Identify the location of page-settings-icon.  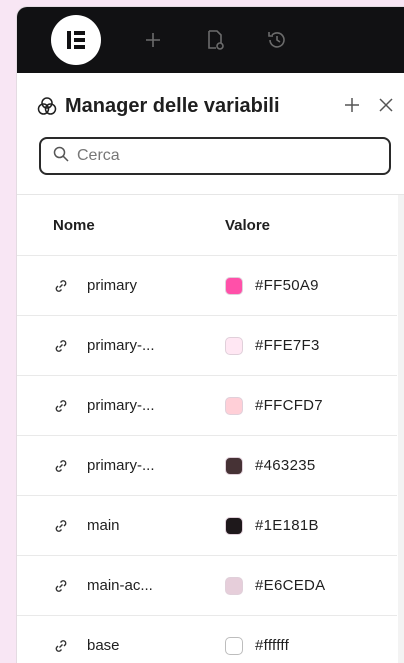
(215, 40).